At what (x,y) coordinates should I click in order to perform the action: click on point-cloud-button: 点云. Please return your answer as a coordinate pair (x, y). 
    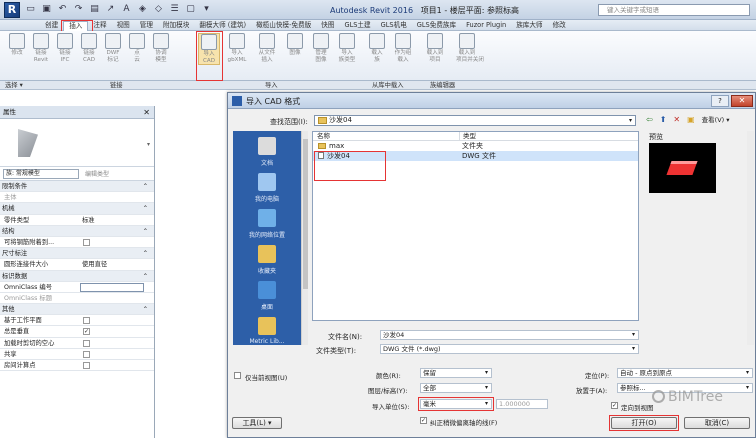
    Looking at the image, I should click on (137, 48).